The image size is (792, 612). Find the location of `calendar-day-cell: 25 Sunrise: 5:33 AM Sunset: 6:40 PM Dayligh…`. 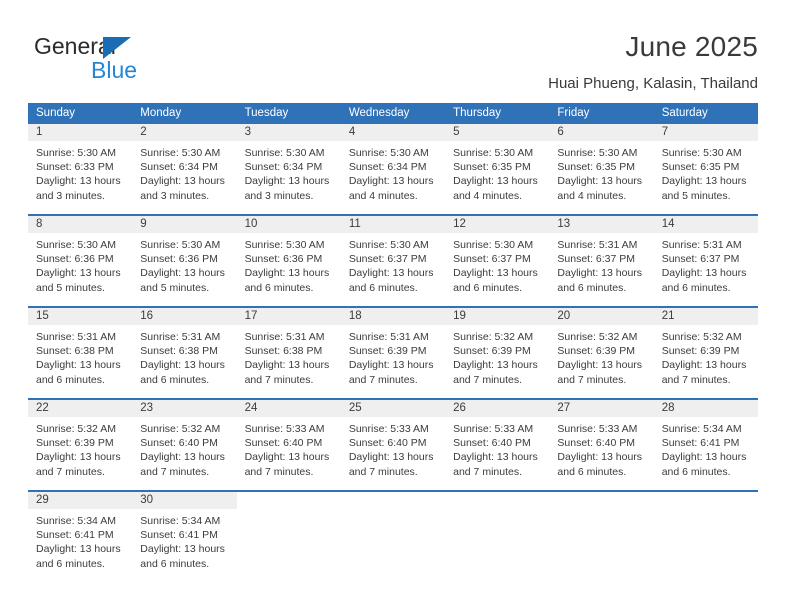

calendar-day-cell: 25 Sunrise: 5:33 AM Sunset: 6:40 PM Dayligh… is located at coordinates (393, 442).